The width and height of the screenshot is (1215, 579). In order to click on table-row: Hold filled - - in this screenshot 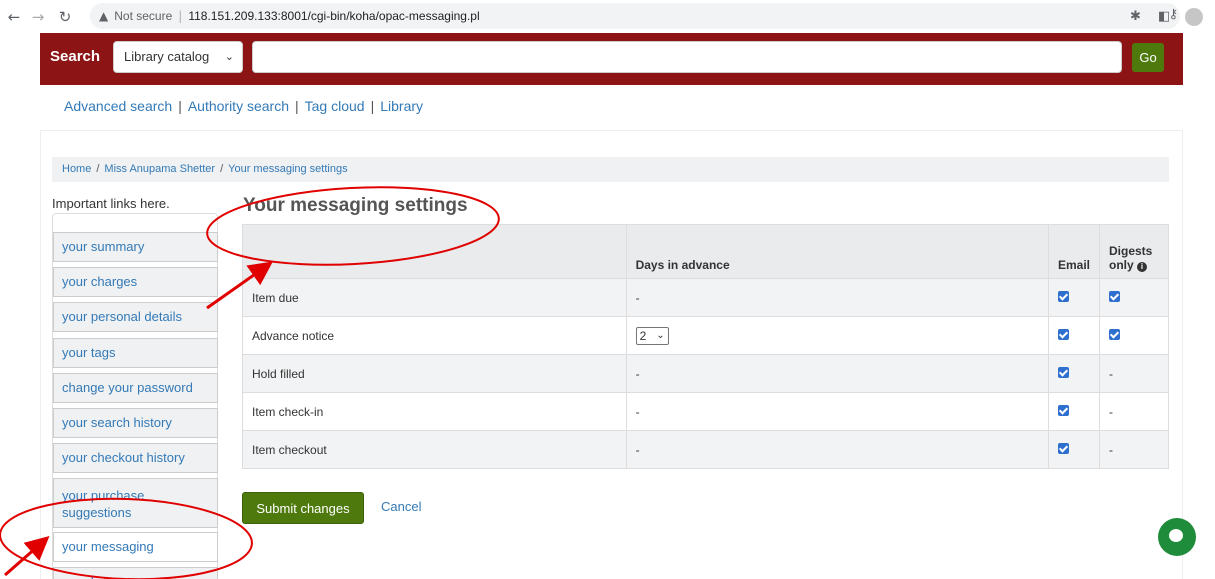, I will do `click(705, 373)`.